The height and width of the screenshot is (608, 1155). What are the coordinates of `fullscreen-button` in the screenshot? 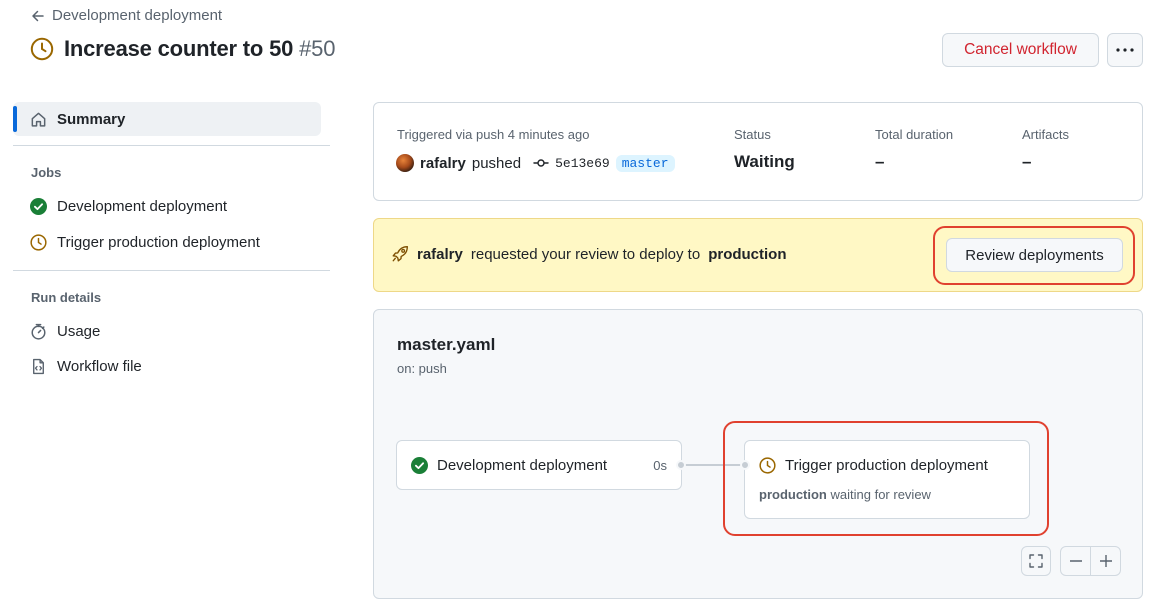 It's located at (1036, 561).